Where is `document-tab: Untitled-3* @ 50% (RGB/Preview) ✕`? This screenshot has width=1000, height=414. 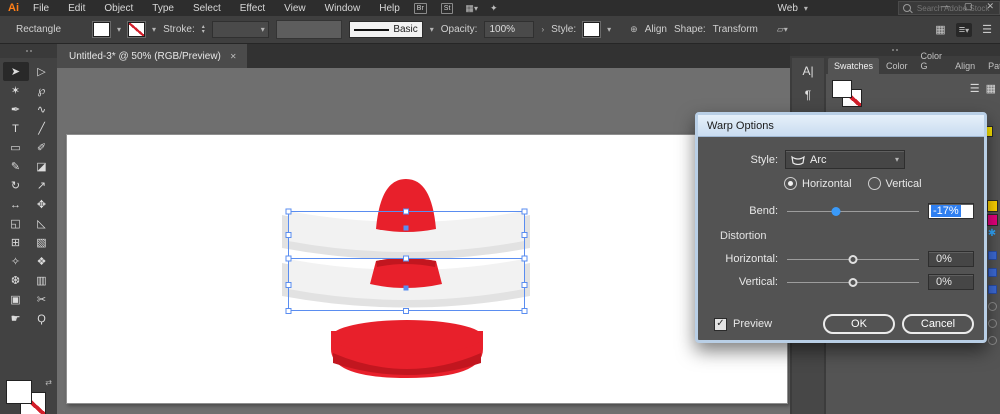
document-tab: Untitled-3* @ 50% (RGB/Preview) ✕ is located at coordinates (152, 56).